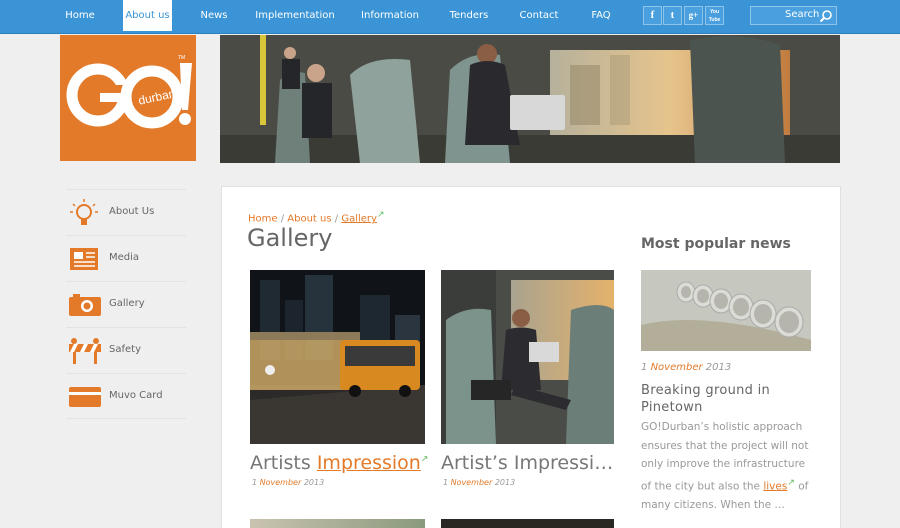  I want to click on sidebar-item-label: Safety, so click(125, 349).